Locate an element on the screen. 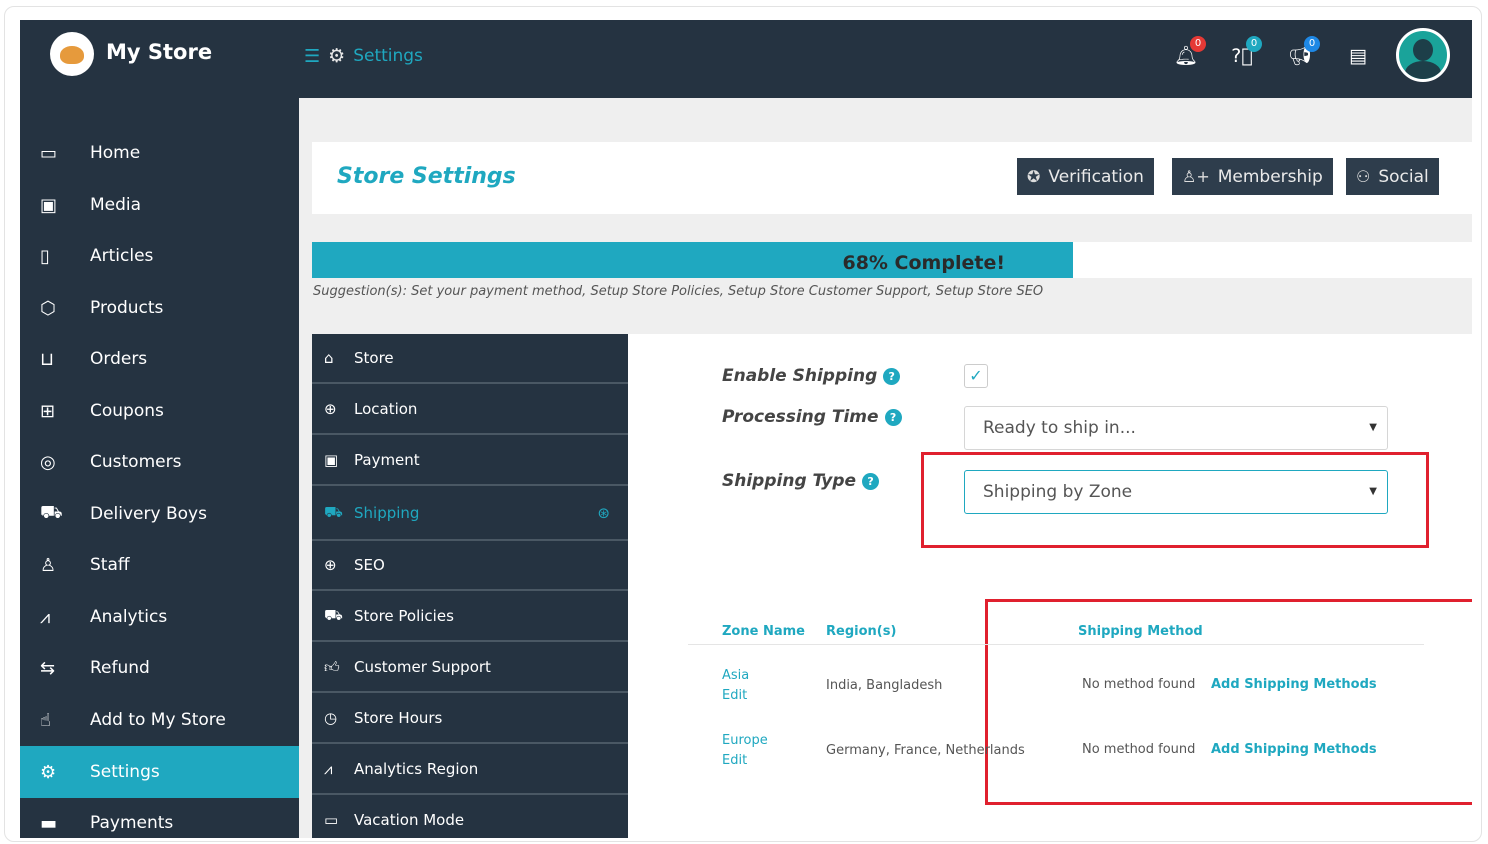 This screenshot has height=844, width=1488. shopping-bag-icon: ⌂ is located at coordinates (329, 358).